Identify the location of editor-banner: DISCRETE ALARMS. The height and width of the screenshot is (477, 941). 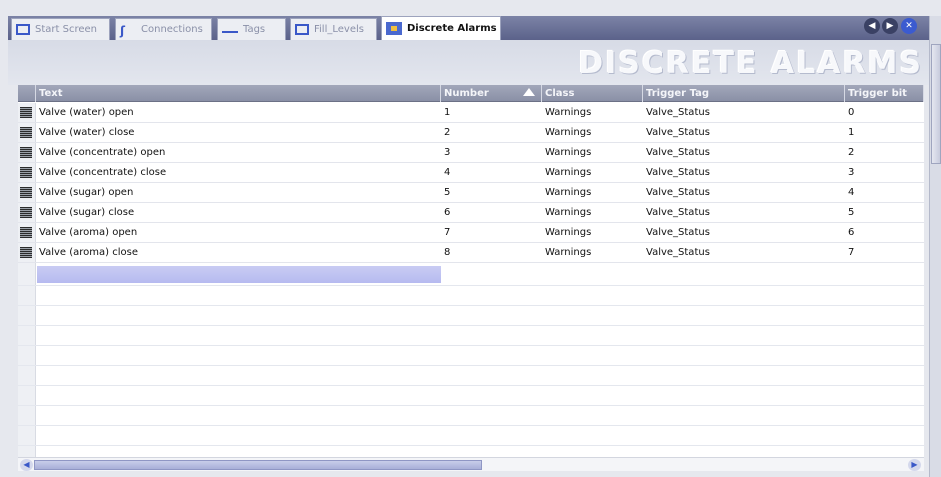
(470, 62).